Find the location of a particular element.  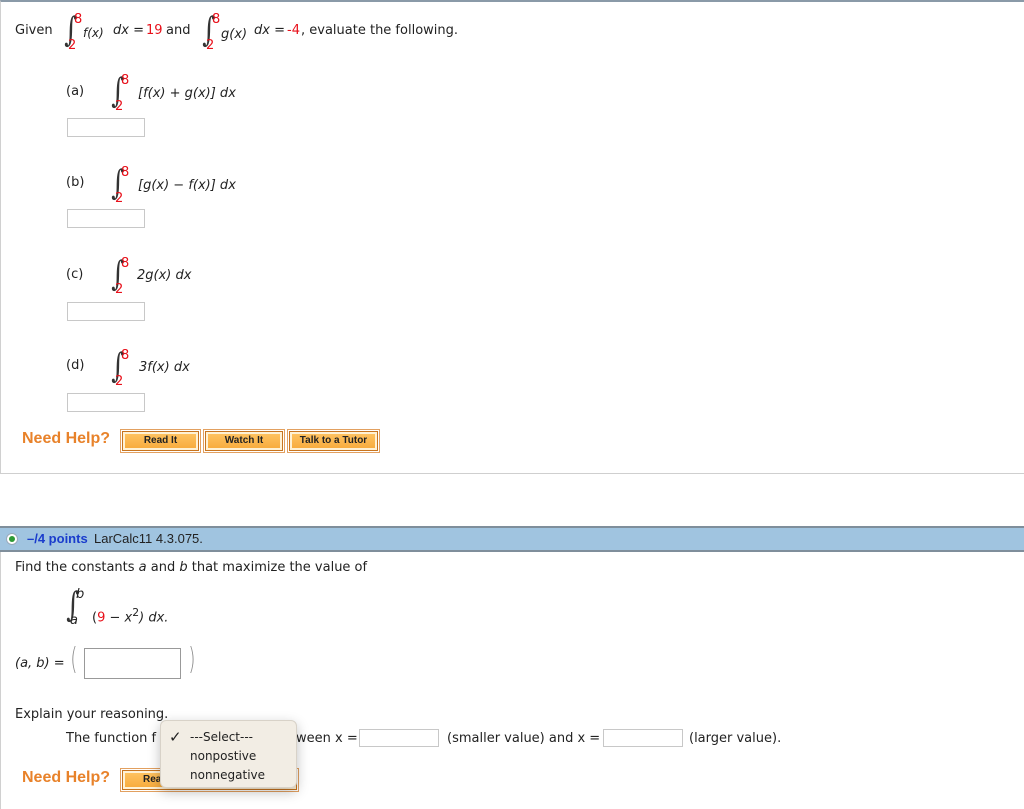

close-dx: ) dx. is located at coordinates (154, 618).